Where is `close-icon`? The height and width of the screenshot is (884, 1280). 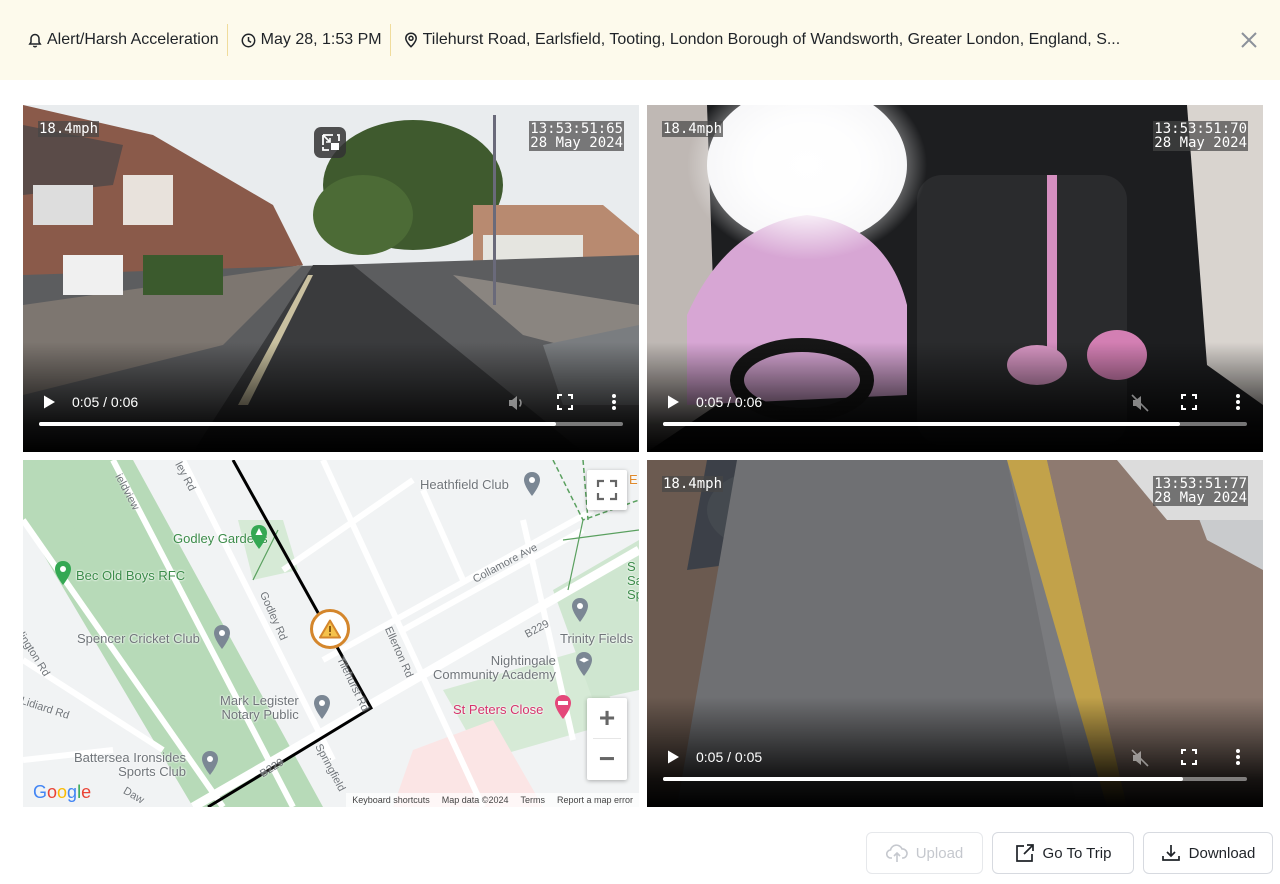
close-icon is located at coordinates (1249, 40).